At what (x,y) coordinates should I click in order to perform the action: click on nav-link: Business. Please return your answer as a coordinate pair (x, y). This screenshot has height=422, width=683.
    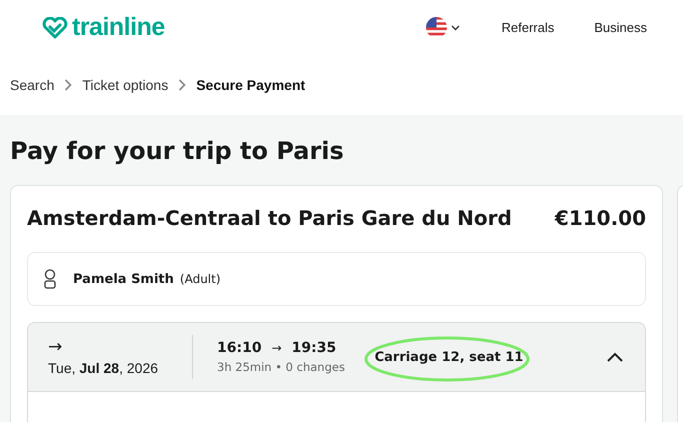
    Looking at the image, I should click on (620, 27).